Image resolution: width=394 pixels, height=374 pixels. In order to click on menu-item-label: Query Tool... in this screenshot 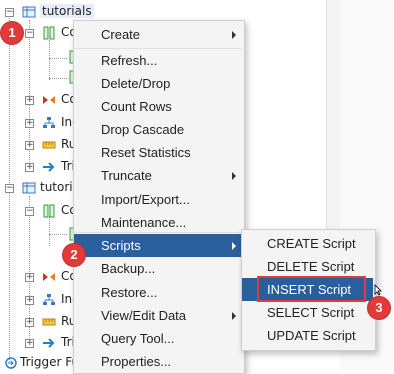, I will do `click(138, 338)`.